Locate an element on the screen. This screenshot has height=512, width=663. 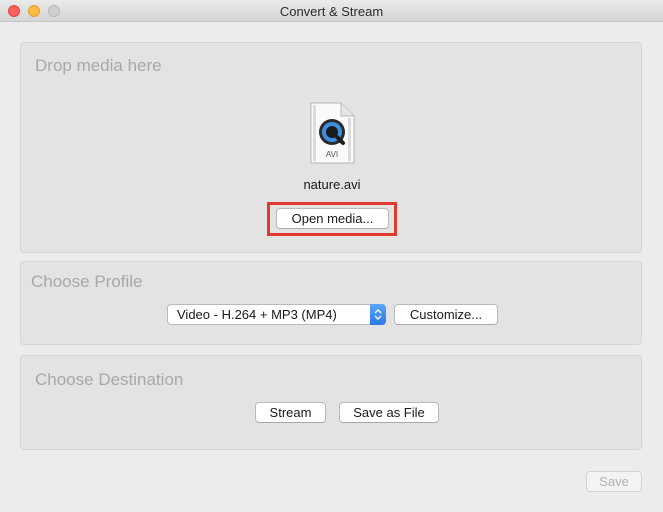
title-bar: Convert & Stream is located at coordinates (331, 11).